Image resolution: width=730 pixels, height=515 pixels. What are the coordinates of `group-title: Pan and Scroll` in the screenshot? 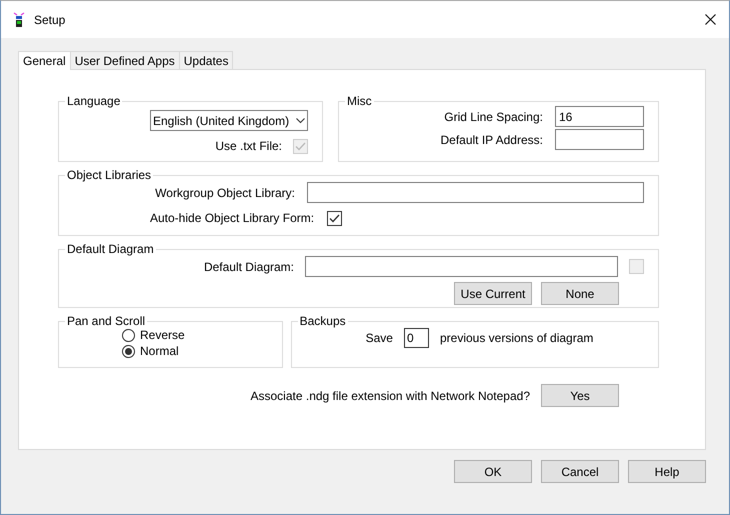 It's located at (106, 321).